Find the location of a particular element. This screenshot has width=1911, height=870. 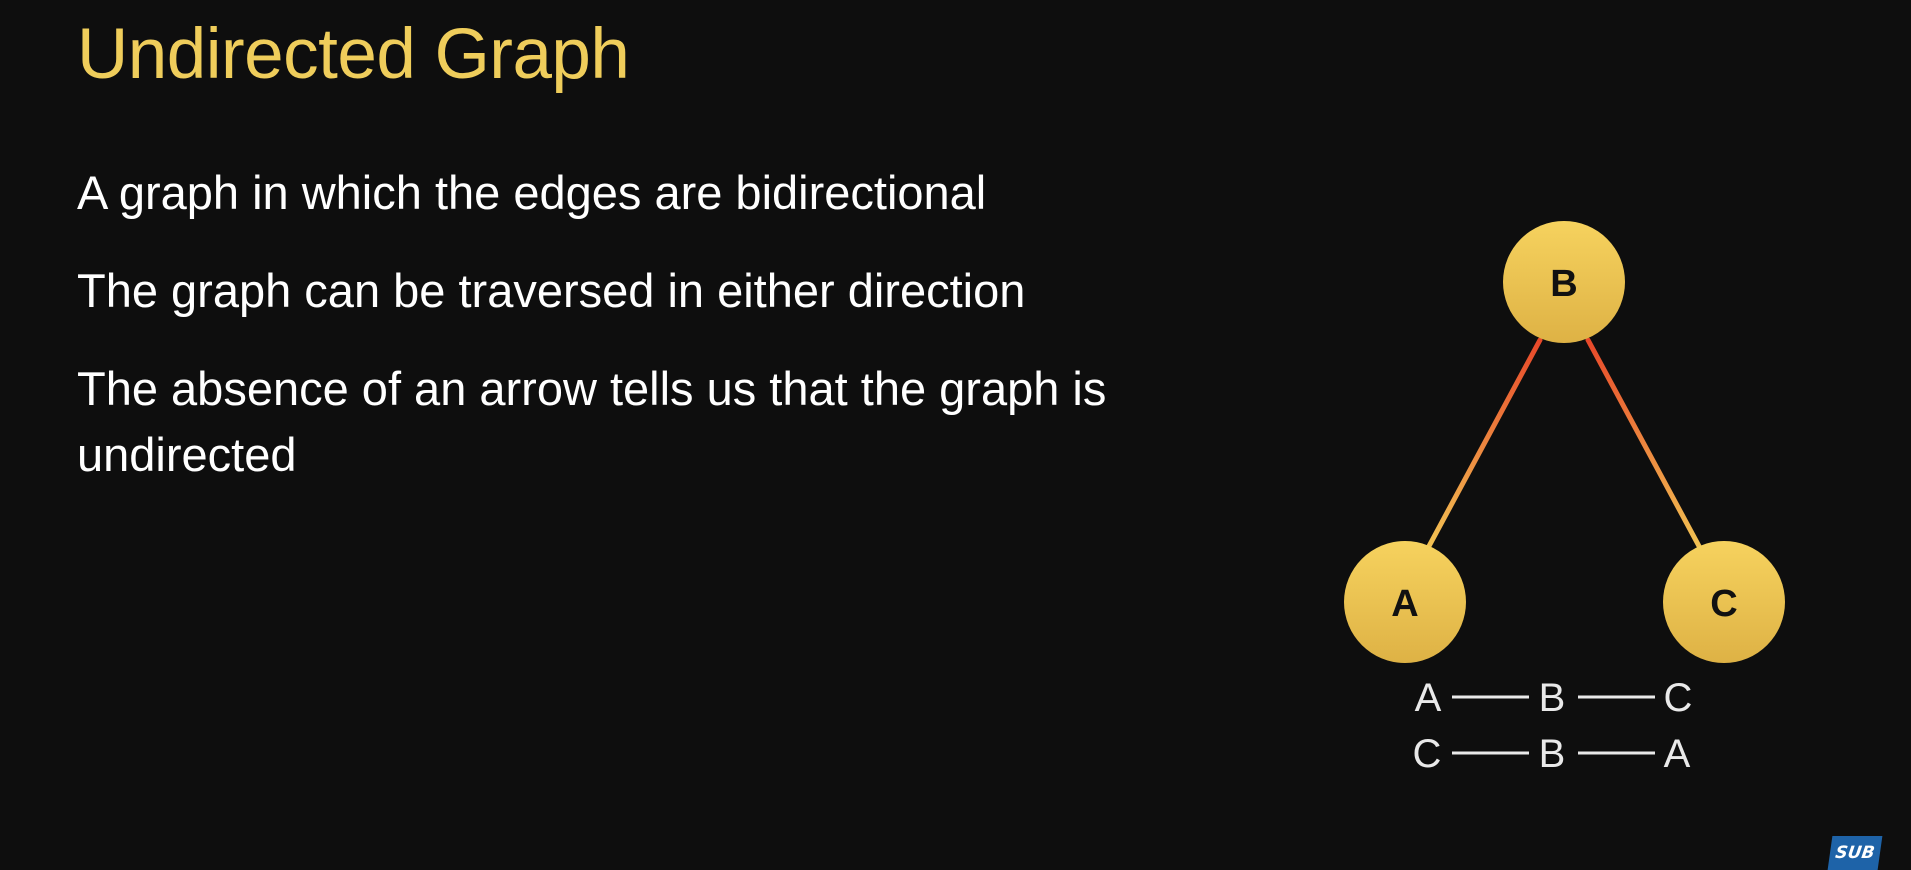

traversal-2-end: A is located at coordinates (1677, 754).